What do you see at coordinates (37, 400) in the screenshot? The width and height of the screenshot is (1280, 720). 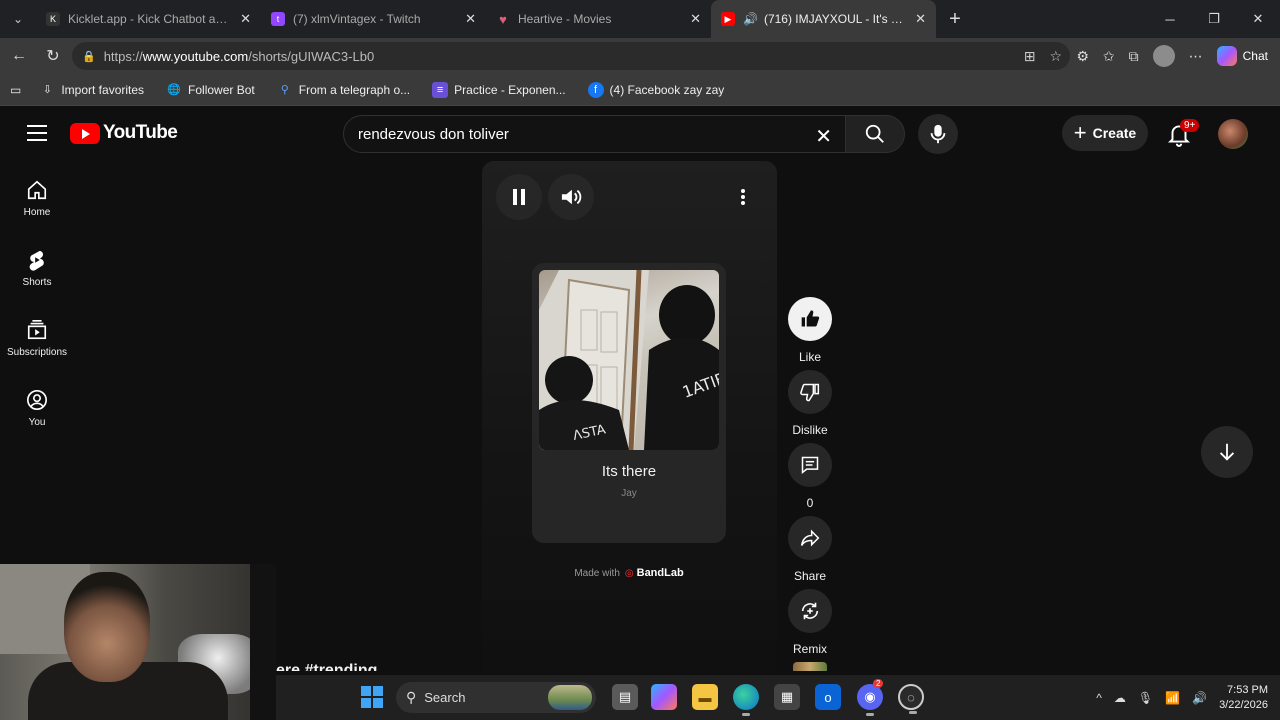 I see `you-icon` at bounding box center [37, 400].